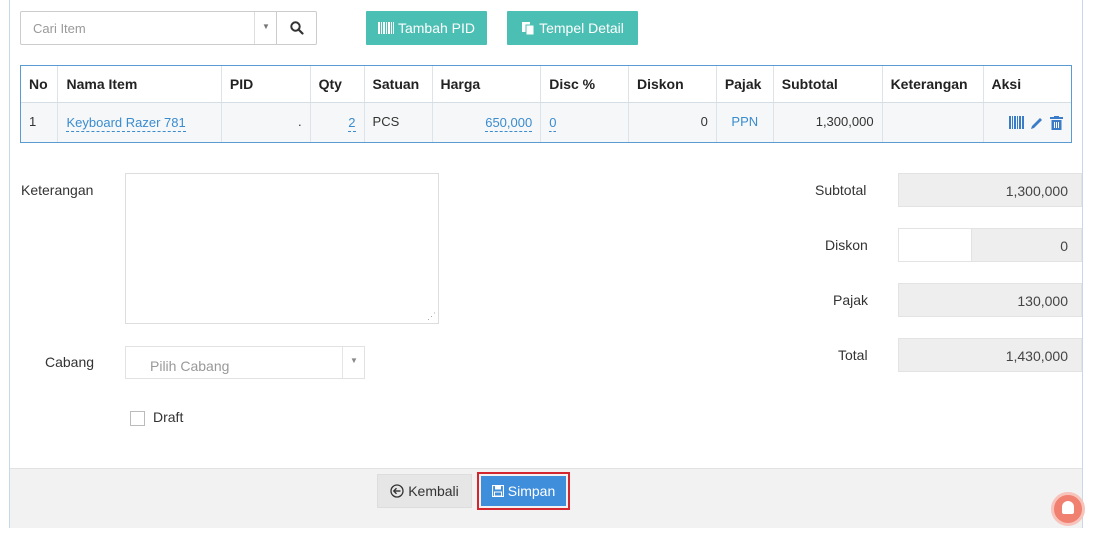 The image size is (1094, 534). I want to click on save-icon, so click(497, 491).